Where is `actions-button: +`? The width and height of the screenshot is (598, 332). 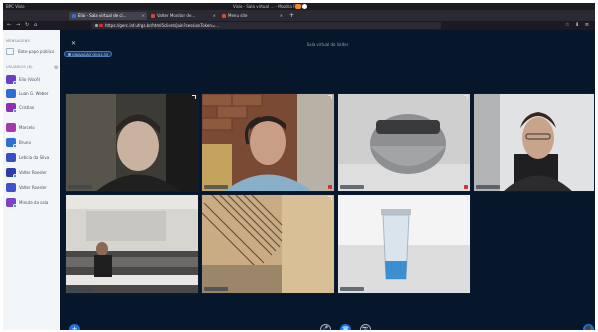 actions-button: + is located at coordinates (74, 327).